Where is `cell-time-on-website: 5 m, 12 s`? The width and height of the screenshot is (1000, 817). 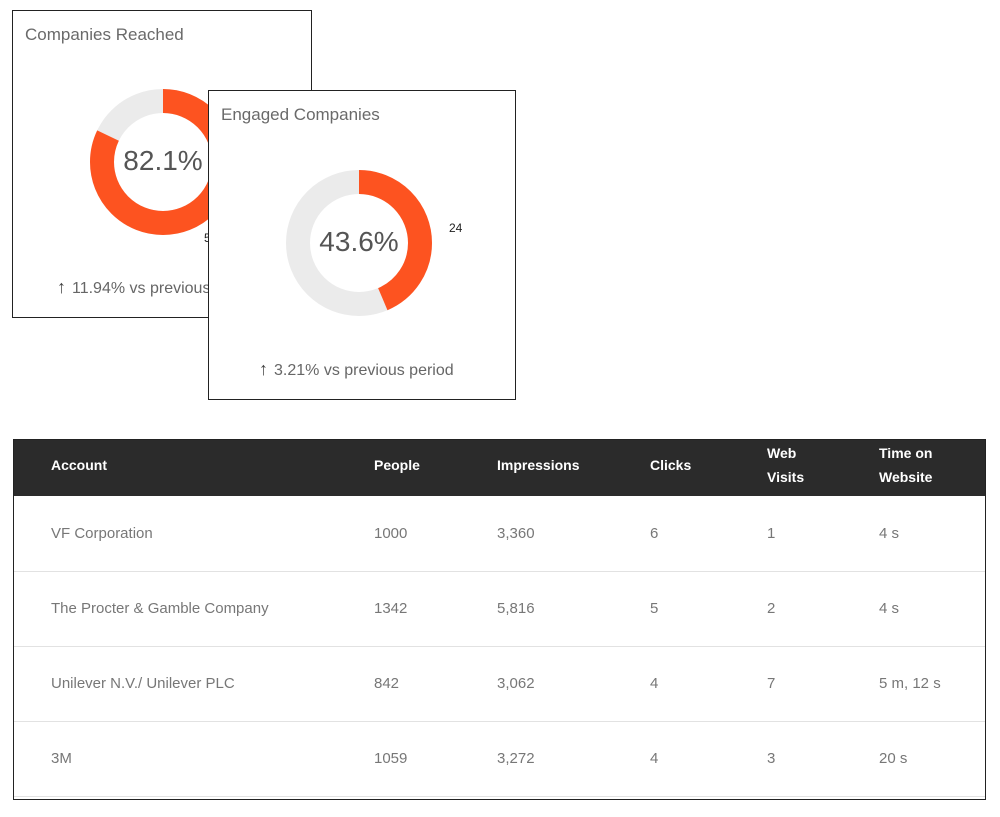 cell-time-on-website: 5 m, 12 s is located at coordinates (910, 683).